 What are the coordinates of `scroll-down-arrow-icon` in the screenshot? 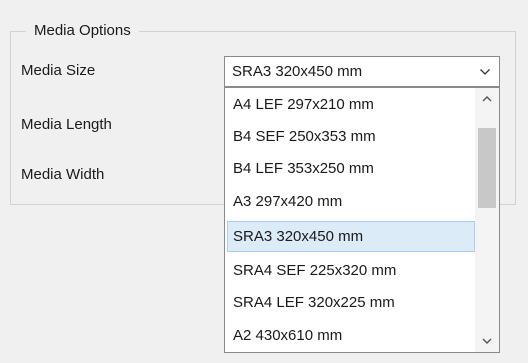 It's located at (487, 341).